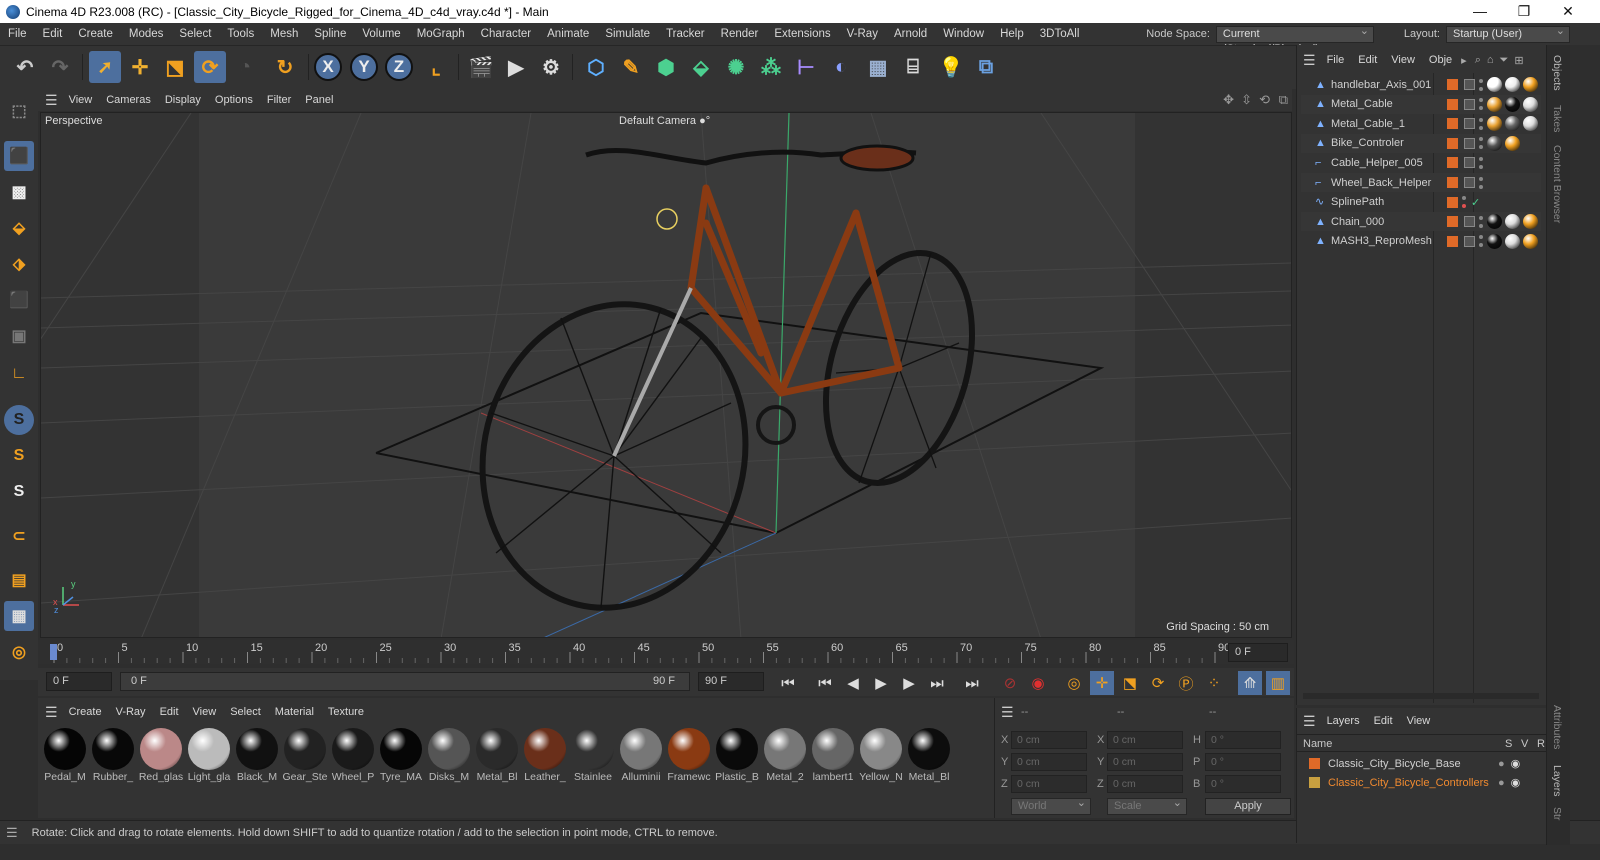  What do you see at coordinates (364, 67) in the screenshot?
I see `y-axis-icon: Y` at bounding box center [364, 67].